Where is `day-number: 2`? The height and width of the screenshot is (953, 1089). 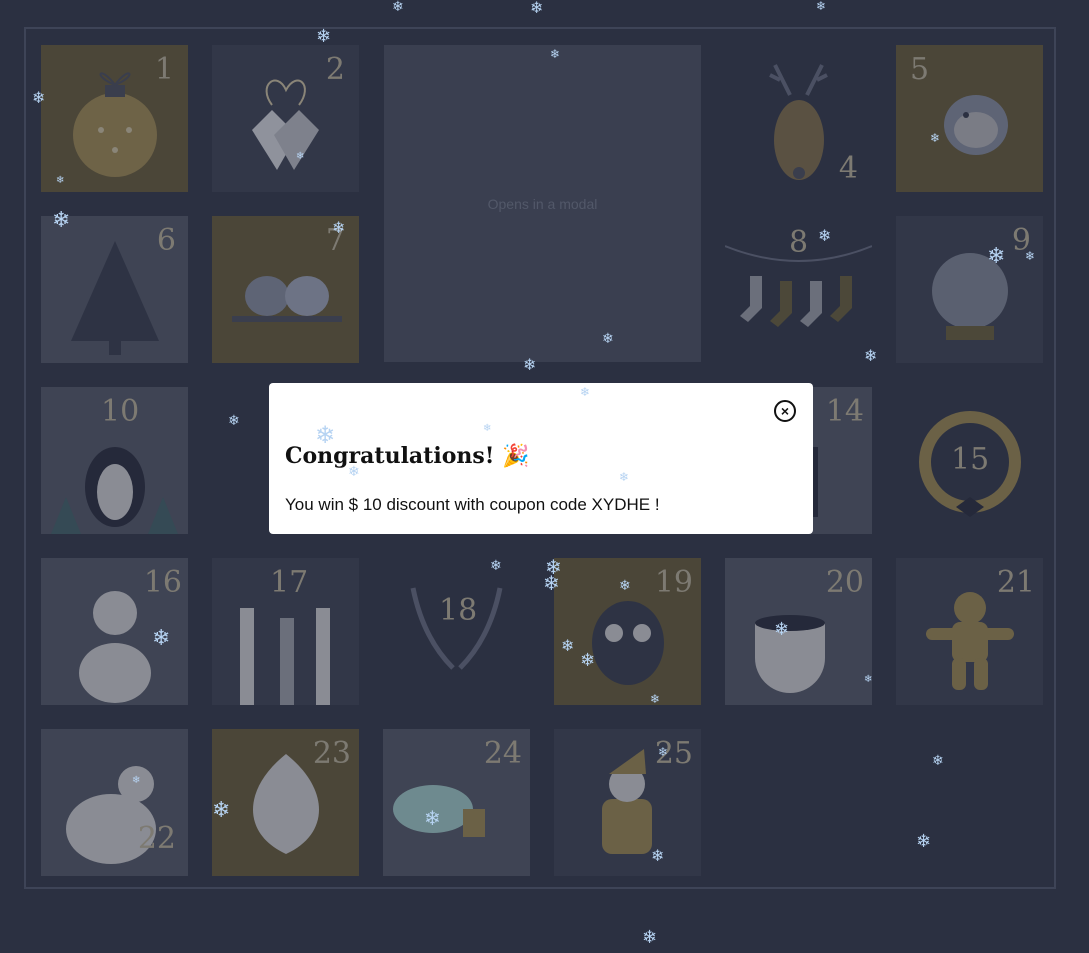 day-number: 2 is located at coordinates (335, 69).